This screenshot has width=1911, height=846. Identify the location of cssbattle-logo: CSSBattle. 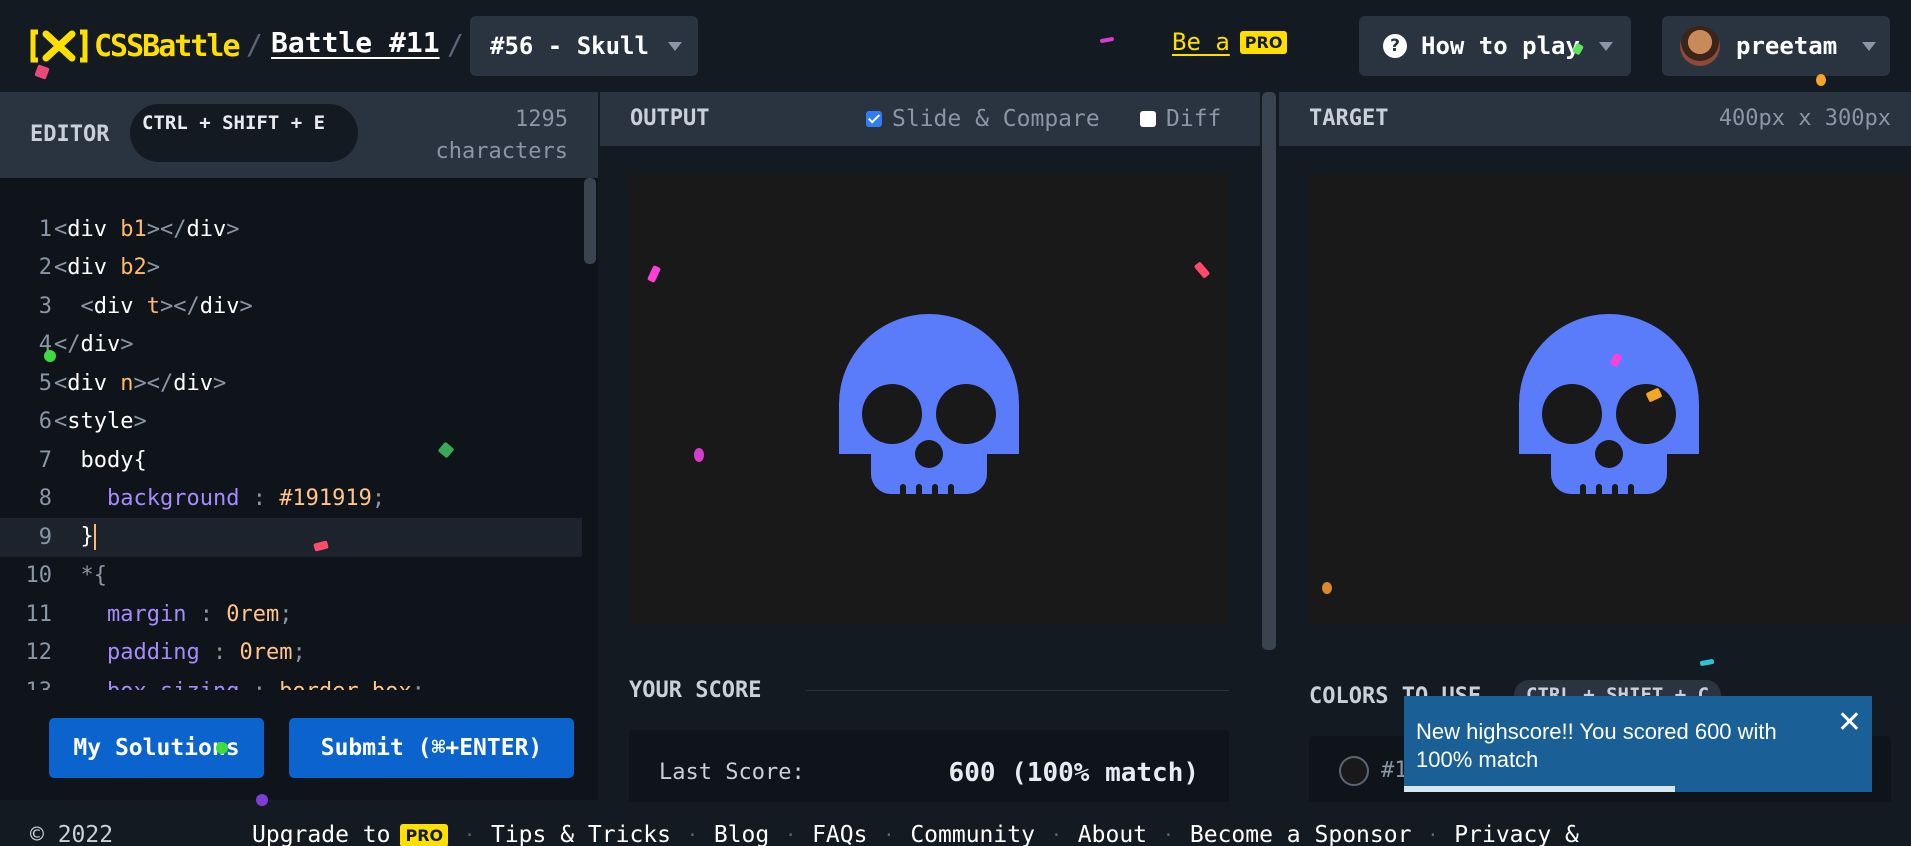
(134, 46).